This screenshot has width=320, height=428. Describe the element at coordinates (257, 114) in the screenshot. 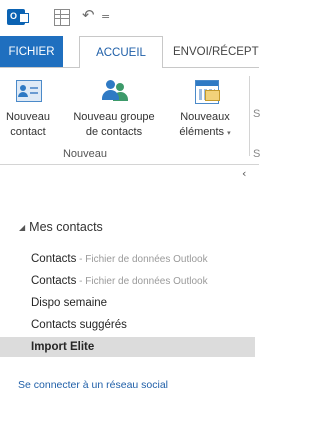

I see `truncated-ribbon-label: S` at that location.